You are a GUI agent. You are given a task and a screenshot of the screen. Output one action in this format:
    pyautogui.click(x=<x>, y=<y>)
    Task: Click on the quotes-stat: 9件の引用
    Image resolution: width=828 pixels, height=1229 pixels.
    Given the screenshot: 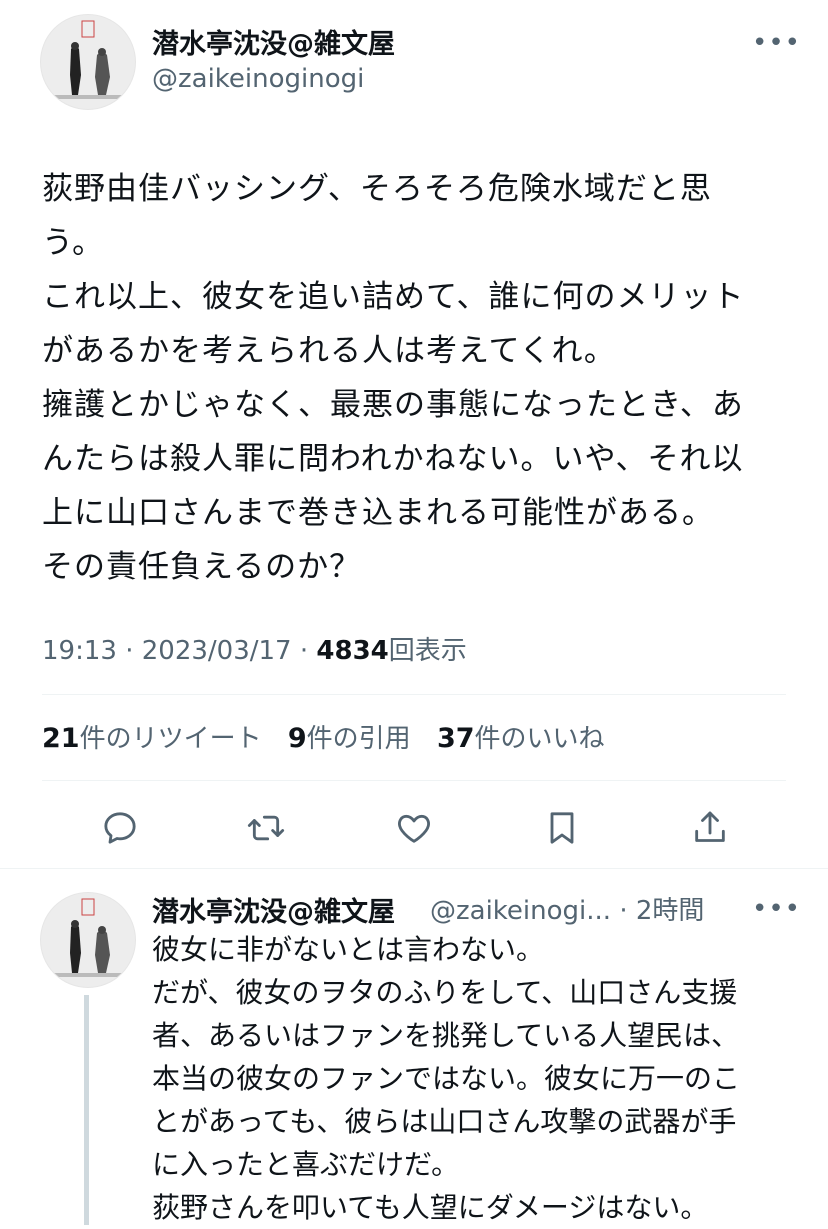 What is the action you would take?
    pyautogui.click(x=349, y=738)
    